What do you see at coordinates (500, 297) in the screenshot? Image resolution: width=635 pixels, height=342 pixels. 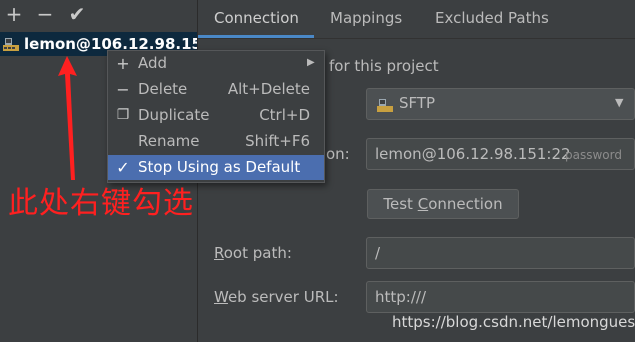 I see `web-server-url-input: http:///` at bounding box center [500, 297].